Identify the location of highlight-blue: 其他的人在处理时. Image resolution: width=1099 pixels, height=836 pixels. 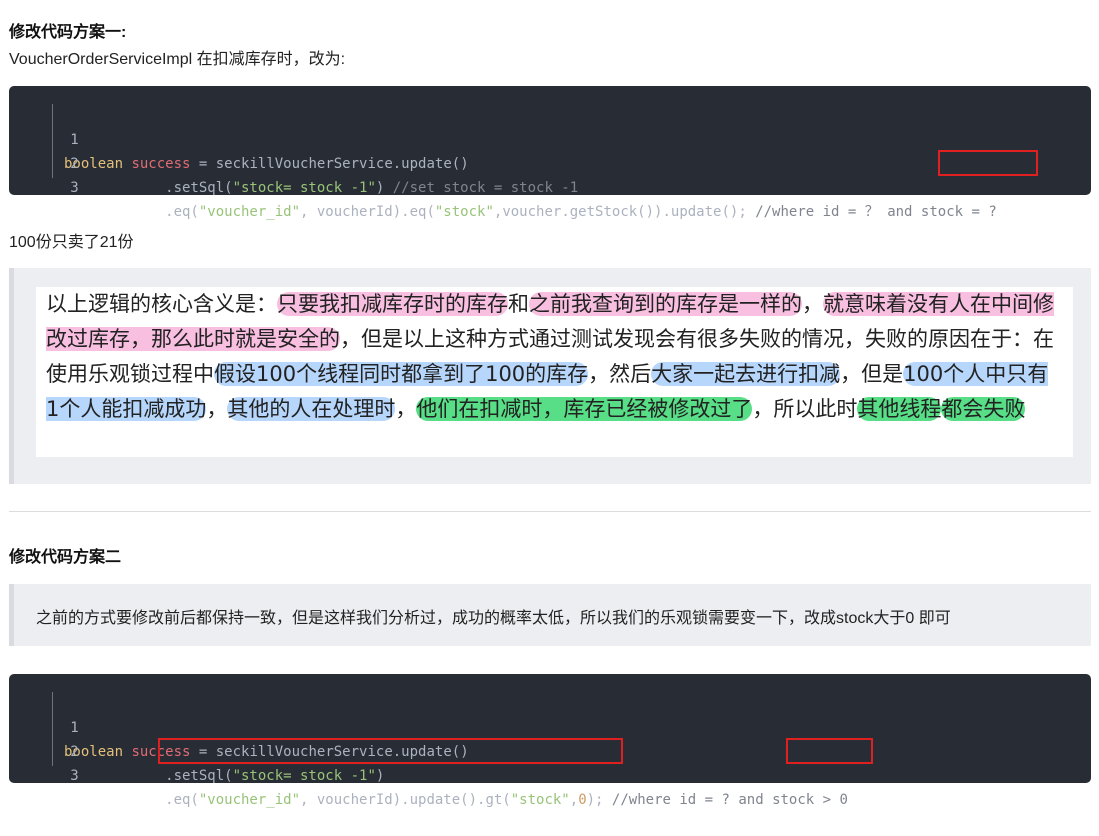
(311, 409).